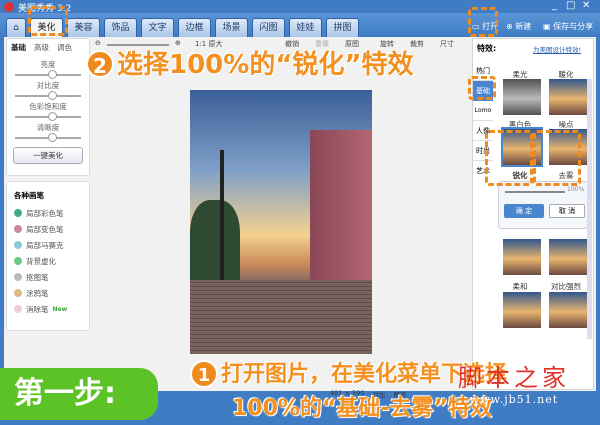 This screenshot has height=425, width=600. What do you see at coordinates (573, 26) in the screenshot?
I see `save-label: 保存与分享` at bounding box center [573, 26].